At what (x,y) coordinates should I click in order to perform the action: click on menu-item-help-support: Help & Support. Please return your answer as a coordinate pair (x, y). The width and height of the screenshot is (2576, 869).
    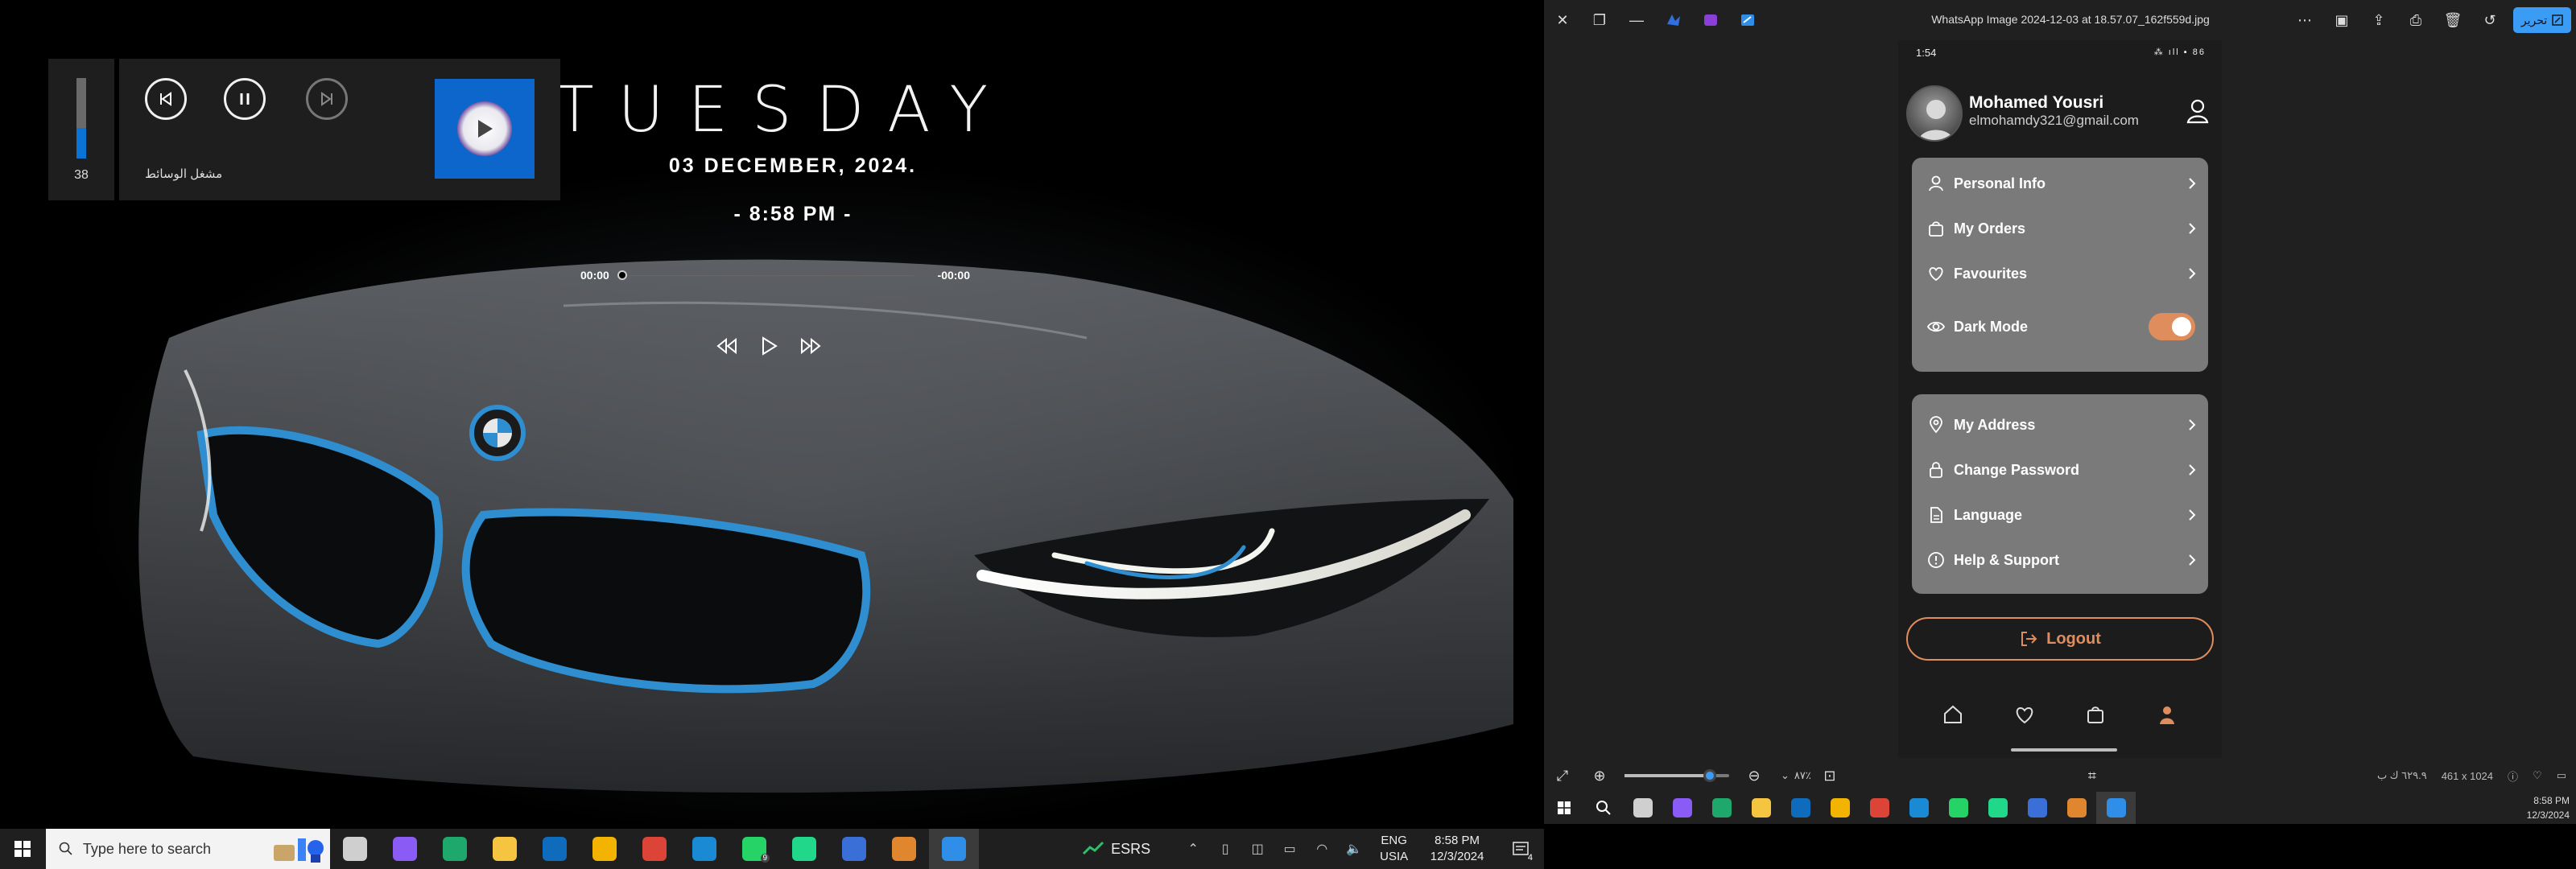
    Looking at the image, I should click on (2060, 560).